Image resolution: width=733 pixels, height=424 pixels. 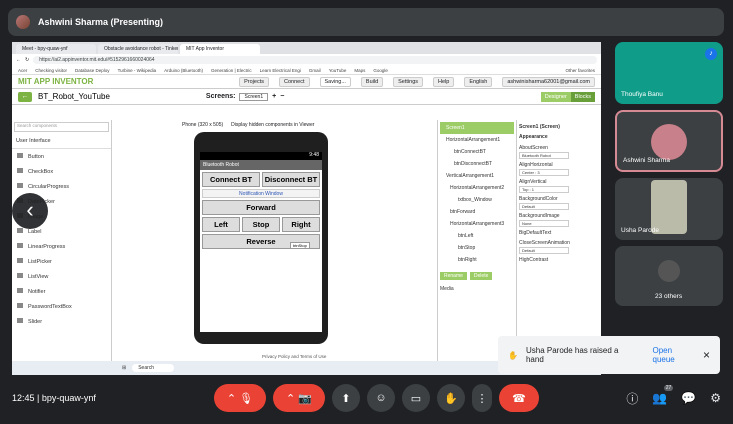 What do you see at coordinates (282, 96) in the screenshot?
I see `remove-screen-icon: −` at bounding box center [282, 96].